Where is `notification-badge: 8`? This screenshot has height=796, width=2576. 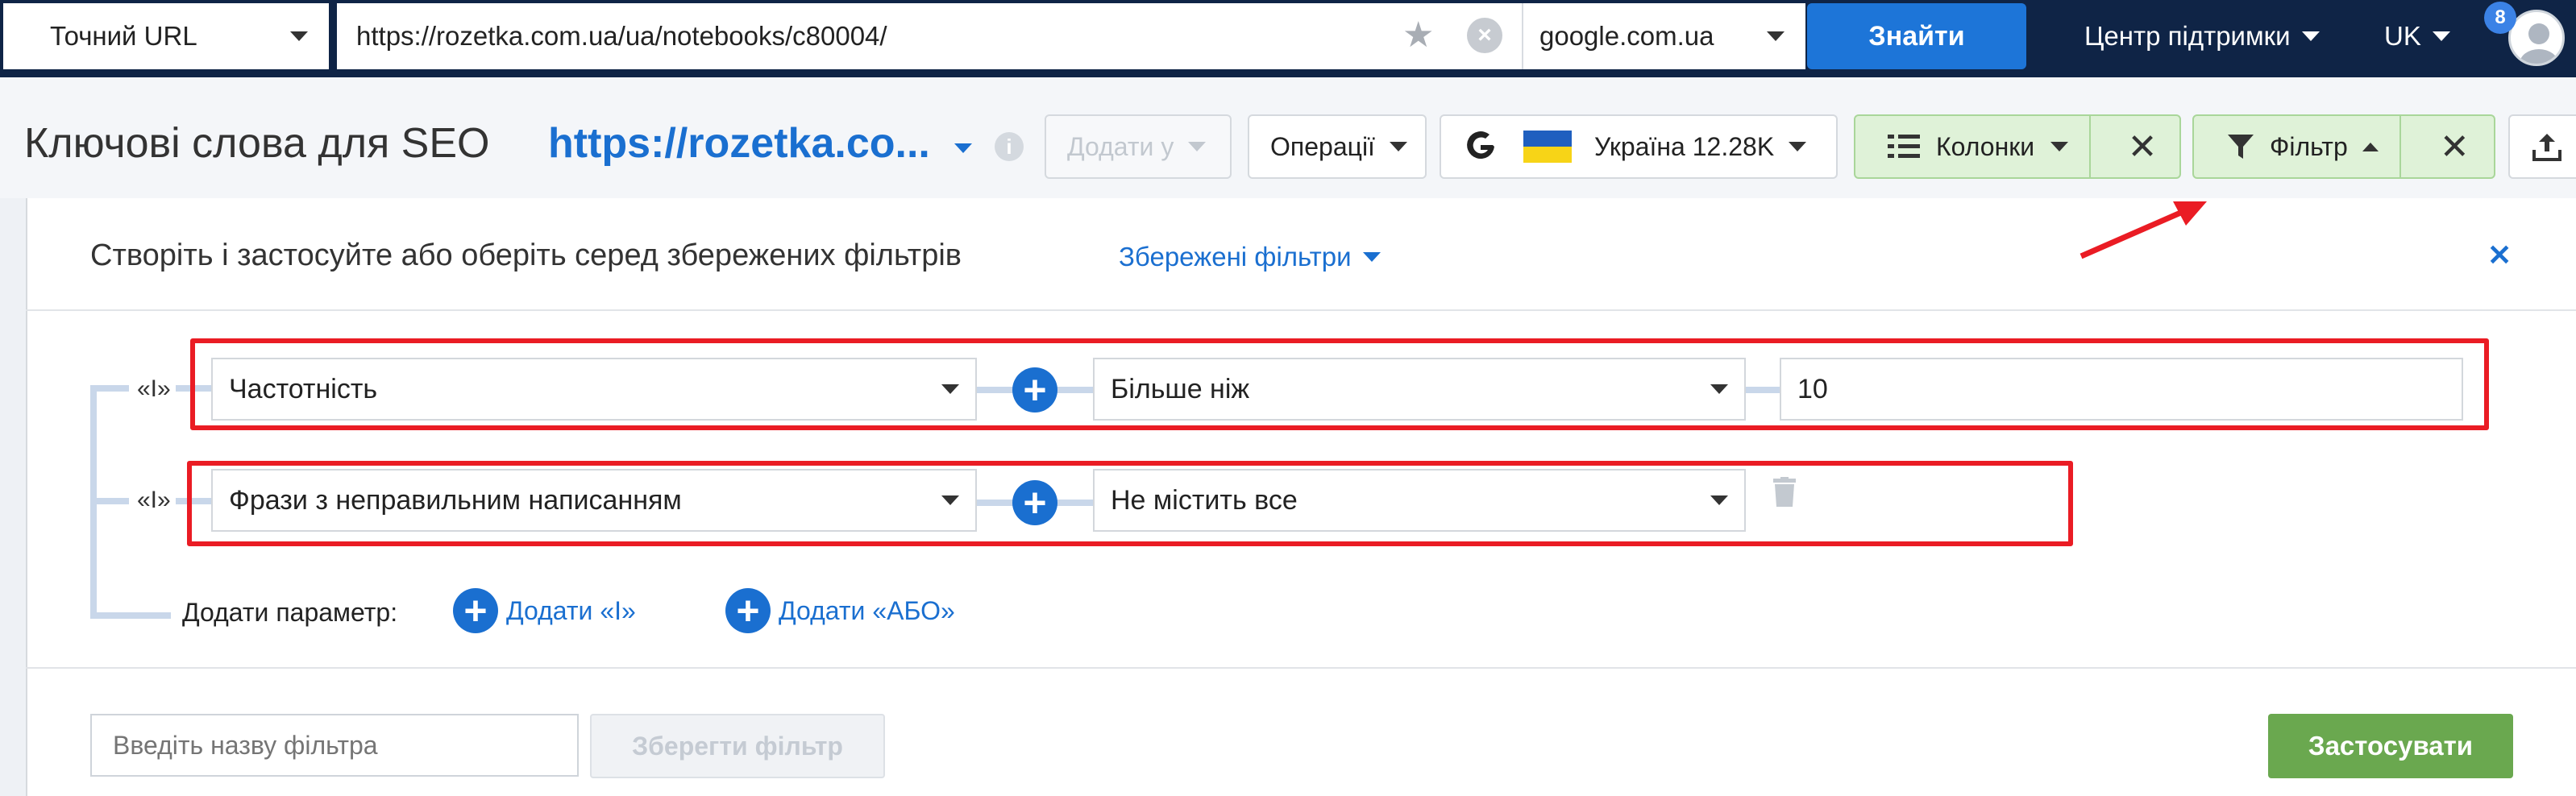
notification-badge: 8 is located at coordinates (2500, 18).